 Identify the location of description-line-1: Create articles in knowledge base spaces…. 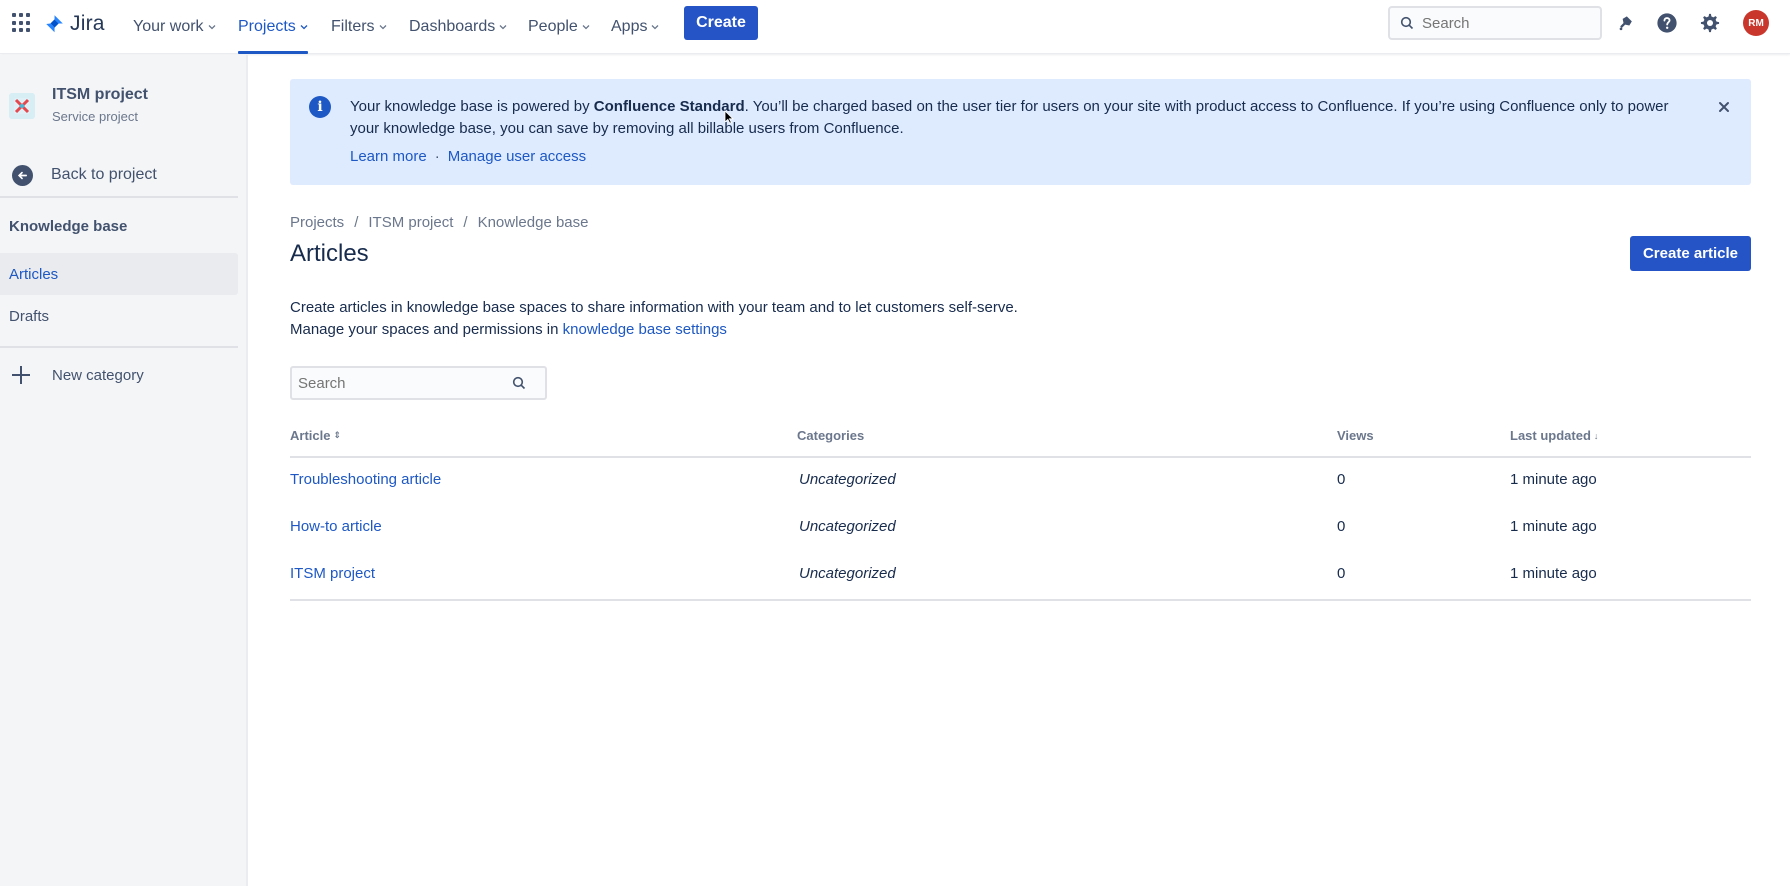
(654, 307).